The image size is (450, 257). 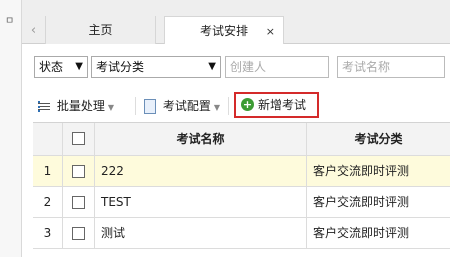 I want to click on status-select: 状态 ▼, so click(x=61, y=67).